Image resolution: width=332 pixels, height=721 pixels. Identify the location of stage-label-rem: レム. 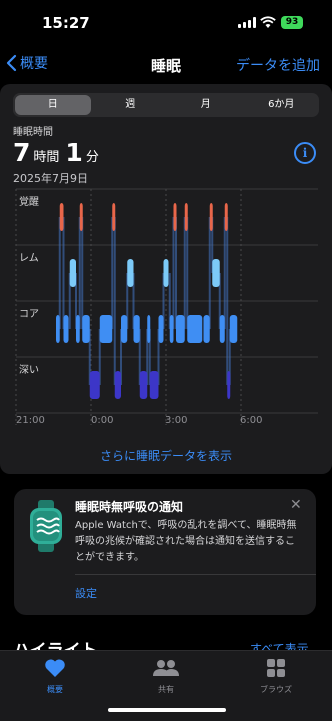
(29, 258).